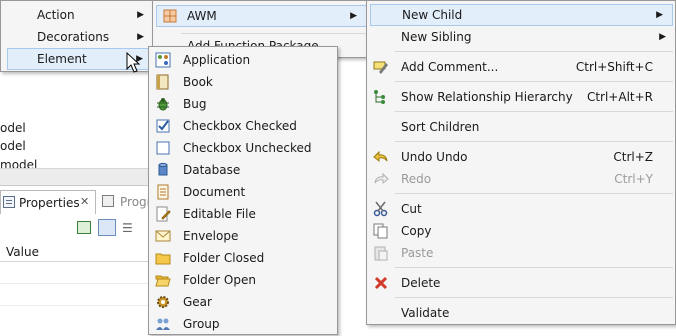 The image size is (676, 336). I want to click on menu-item-undo: Undo Undo Ctrl+Z, so click(521, 157).